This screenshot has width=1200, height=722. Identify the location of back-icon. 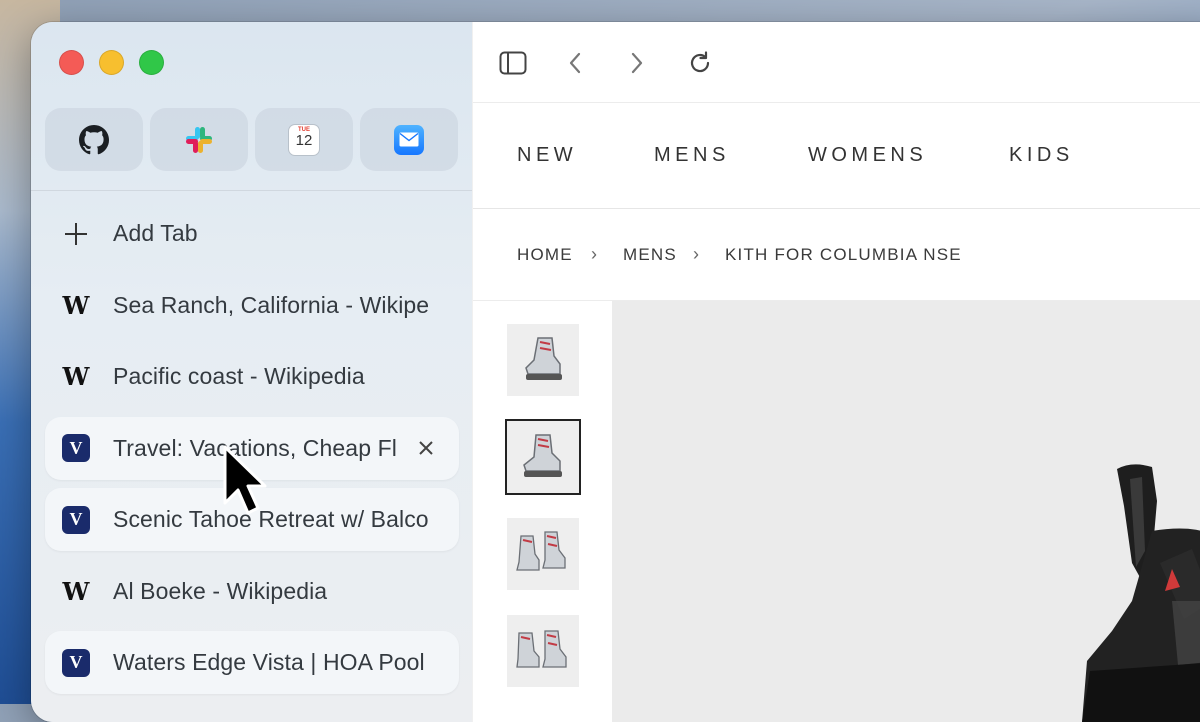
(575, 63).